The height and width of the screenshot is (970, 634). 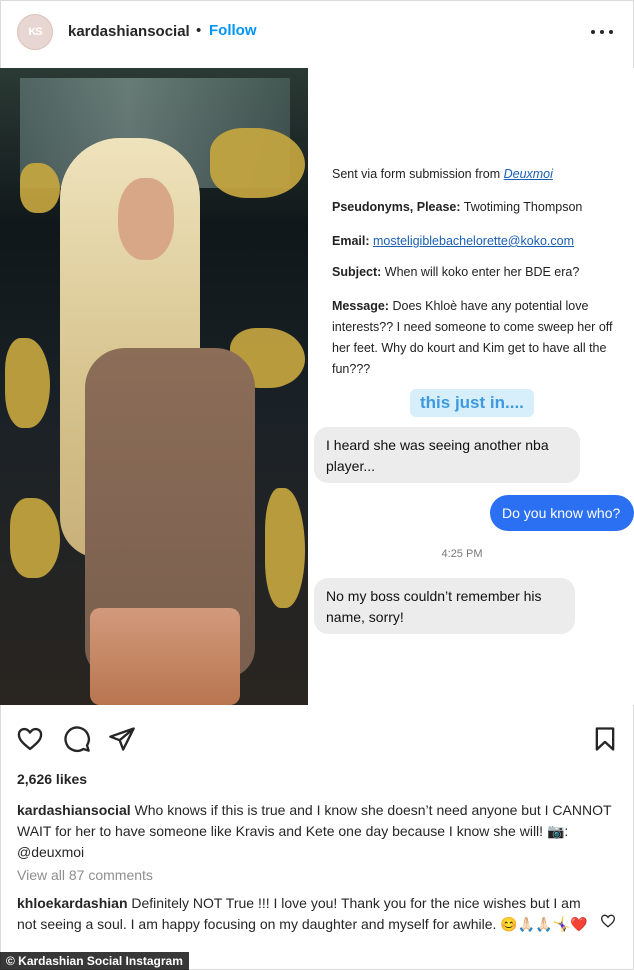 What do you see at coordinates (52, 779) in the screenshot?
I see `likes-count: 2,626 likes` at bounding box center [52, 779].